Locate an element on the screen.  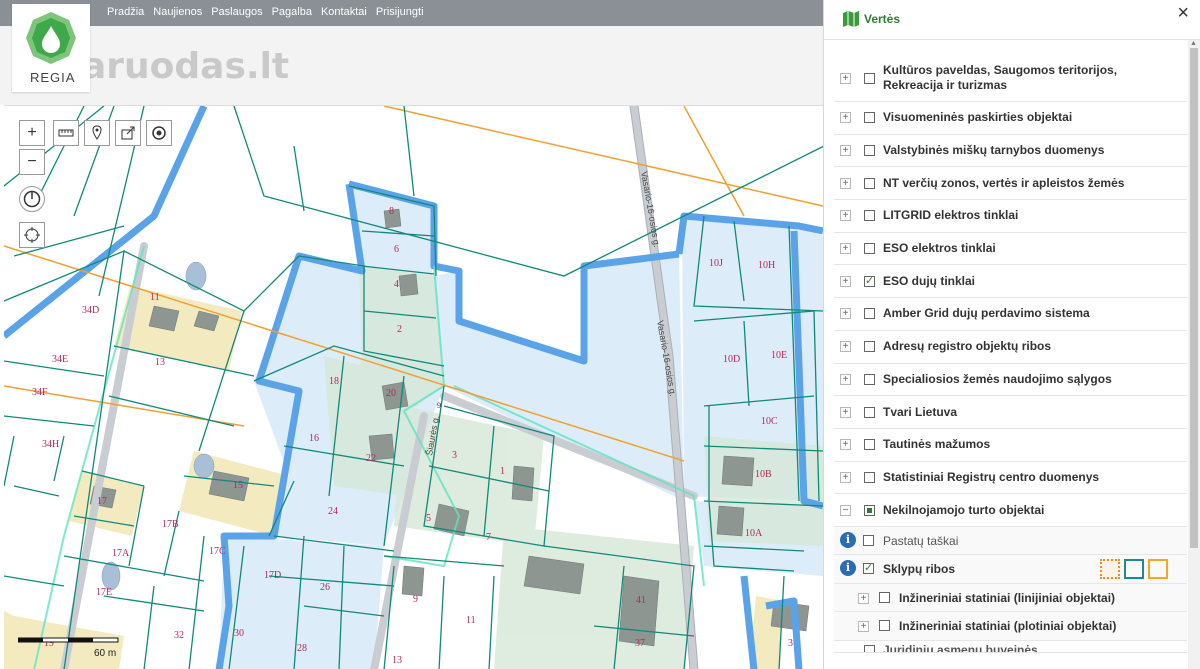
sublayer-row: i Sklypų ribos is located at coordinates (1010, 569).